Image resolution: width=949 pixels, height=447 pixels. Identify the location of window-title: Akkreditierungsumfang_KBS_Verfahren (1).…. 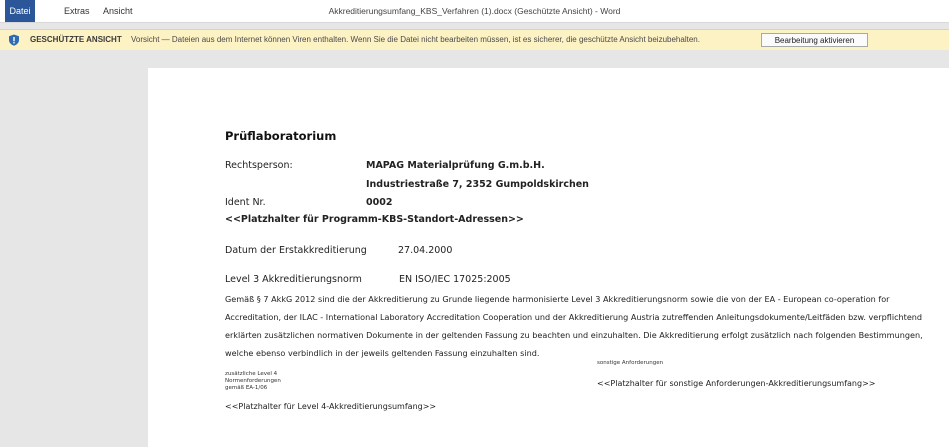
(474, 11).